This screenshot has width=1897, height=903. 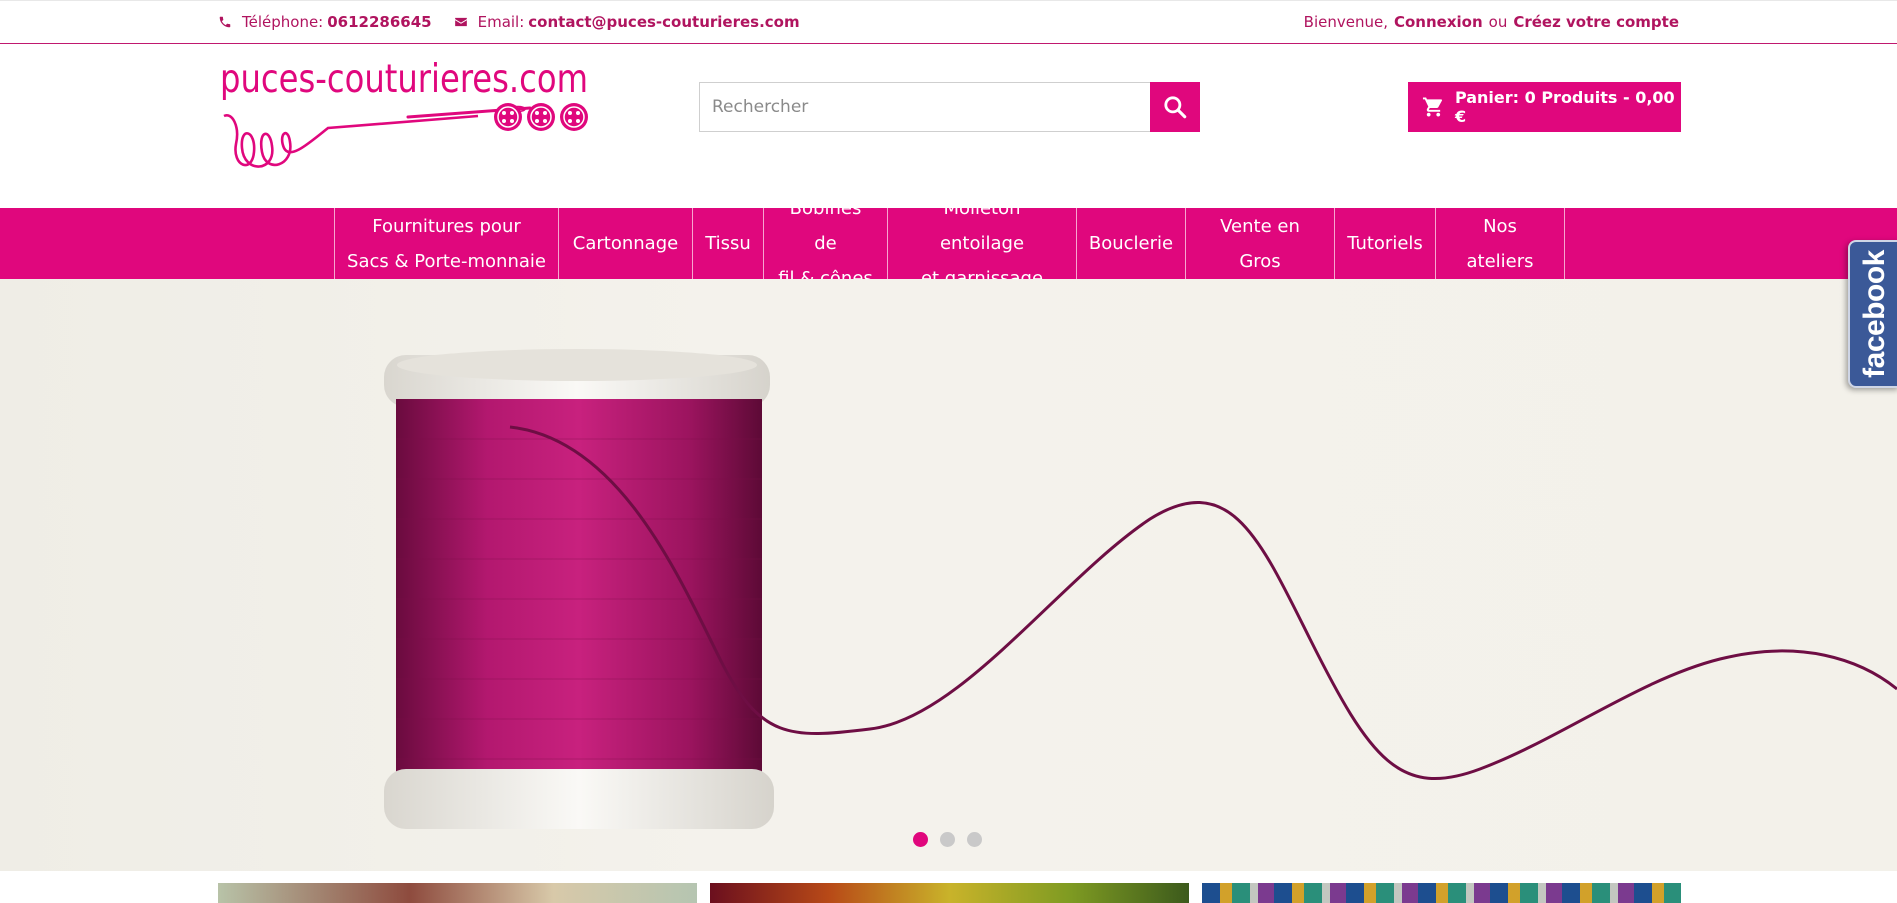 What do you see at coordinates (1438, 22) in the screenshot?
I see `login-link: Connexion` at bounding box center [1438, 22].